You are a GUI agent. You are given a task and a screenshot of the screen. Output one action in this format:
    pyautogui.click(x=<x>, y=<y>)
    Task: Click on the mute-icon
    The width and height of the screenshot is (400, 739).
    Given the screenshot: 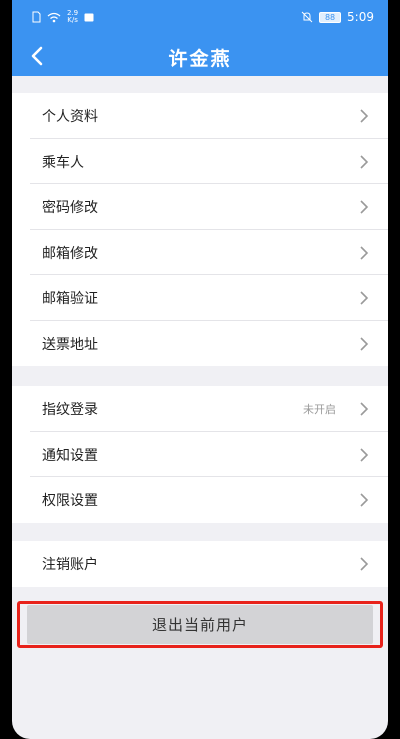 What is the action you would take?
    pyautogui.click(x=307, y=17)
    